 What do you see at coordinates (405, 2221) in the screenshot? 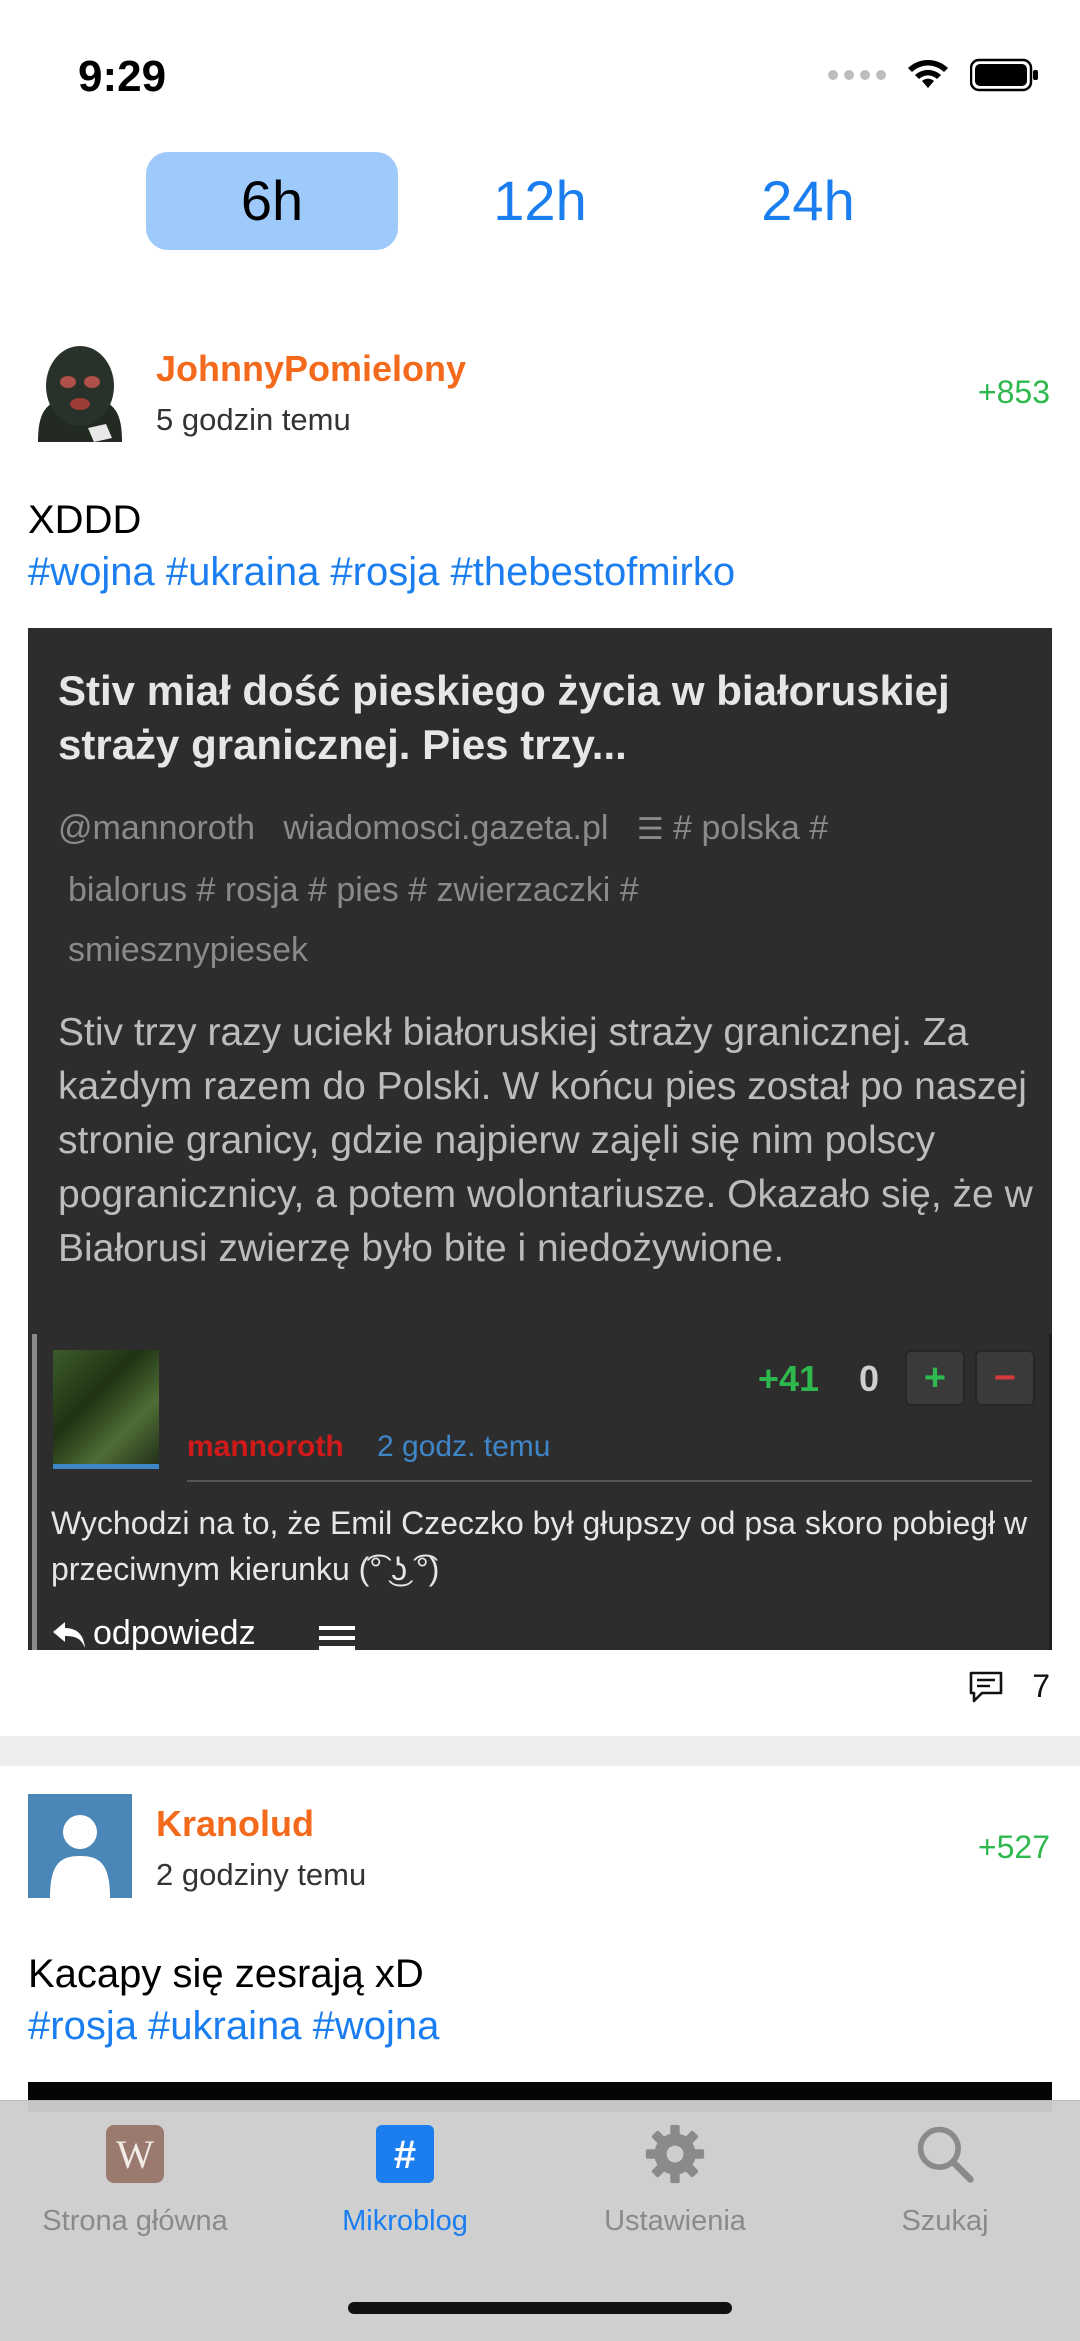
I see `tab-label: Mikroblog` at bounding box center [405, 2221].